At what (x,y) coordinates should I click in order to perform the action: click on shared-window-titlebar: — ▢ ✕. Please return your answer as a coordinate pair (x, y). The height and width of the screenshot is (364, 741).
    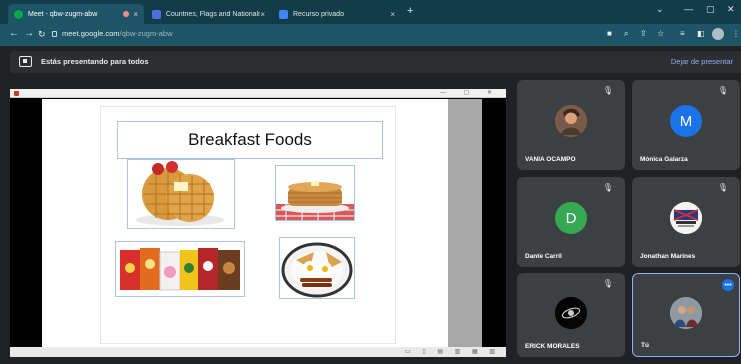
    Looking at the image, I should click on (258, 93).